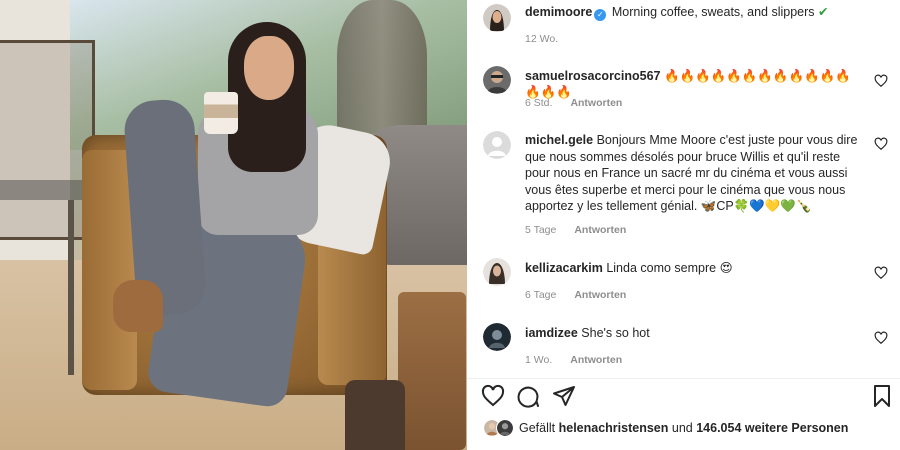  I want to click on likes-user-link: helenachristensen, so click(614, 428).